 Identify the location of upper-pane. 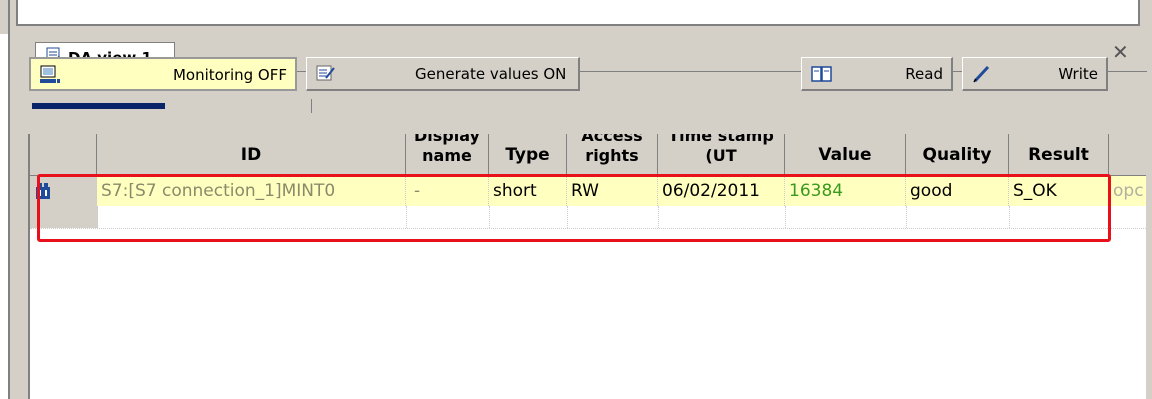
(576, 17).